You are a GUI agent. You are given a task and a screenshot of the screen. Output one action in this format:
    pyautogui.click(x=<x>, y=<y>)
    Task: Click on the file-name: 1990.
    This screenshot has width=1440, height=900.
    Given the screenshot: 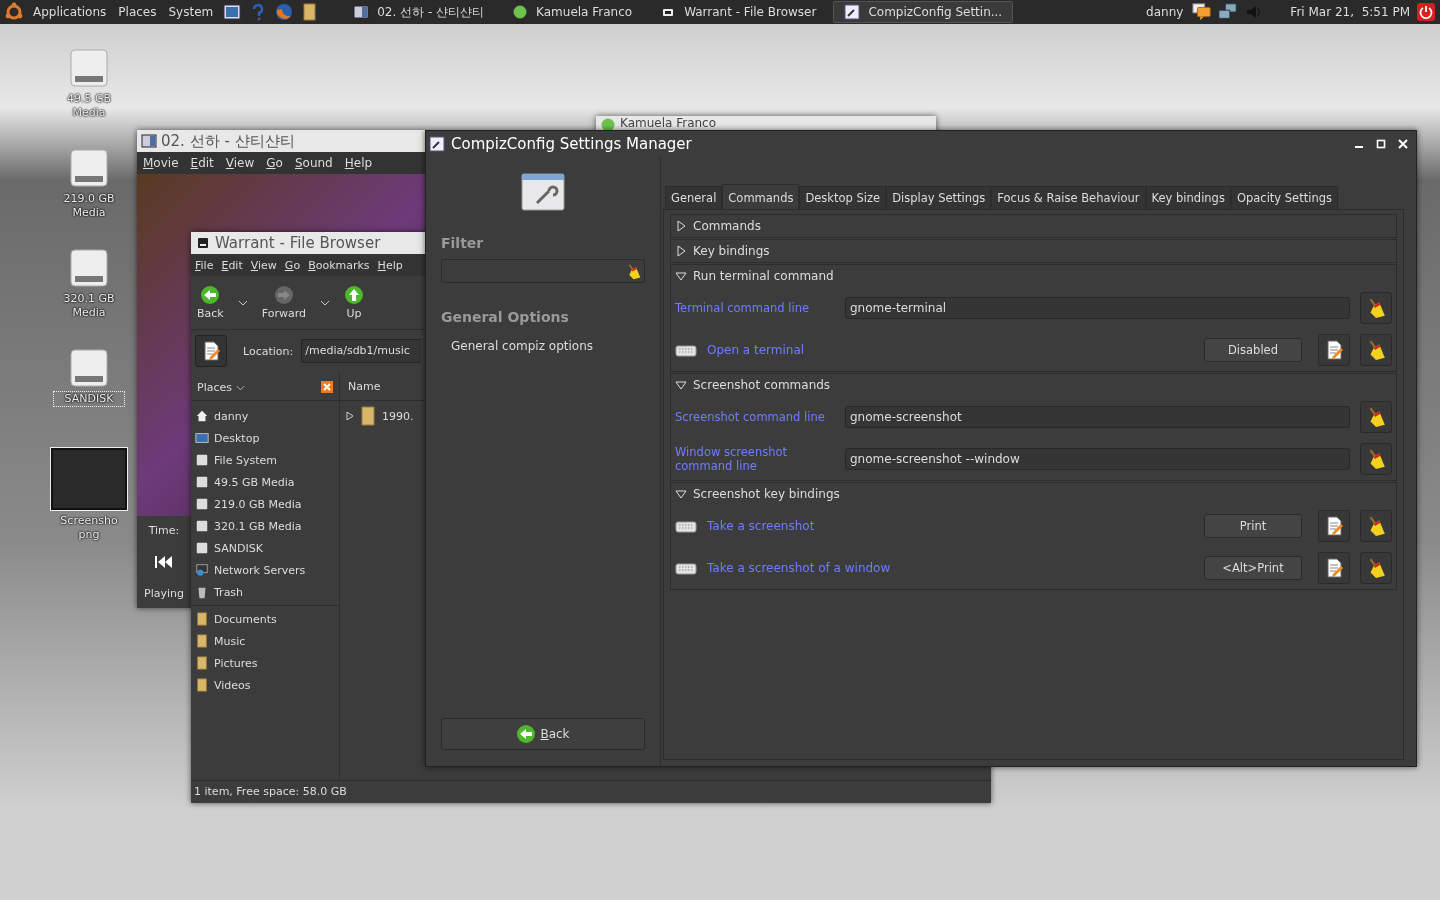 What is the action you would take?
    pyautogui.click(x=398, y=416)
    